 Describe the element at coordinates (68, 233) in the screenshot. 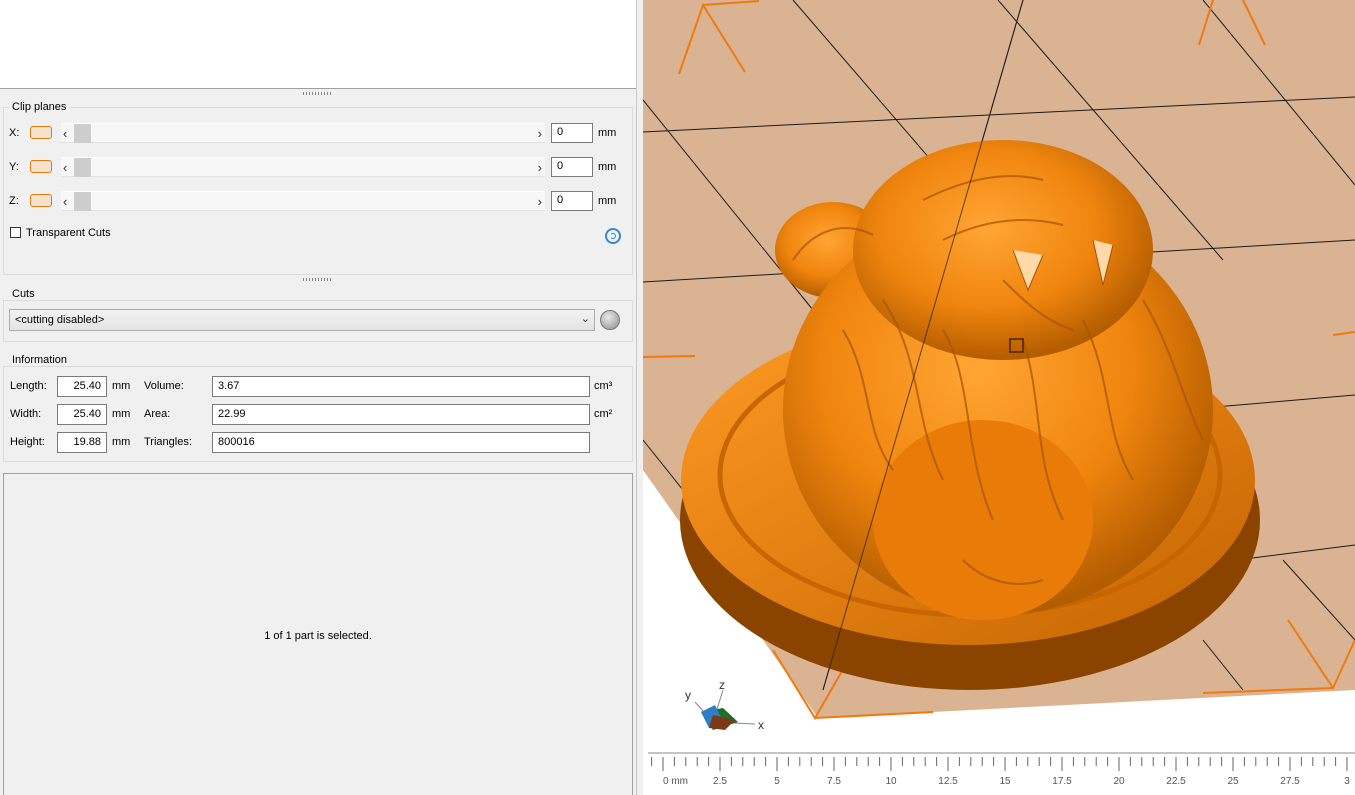

I see `transparent-cuts-label: Transparent Cuts` at that location.